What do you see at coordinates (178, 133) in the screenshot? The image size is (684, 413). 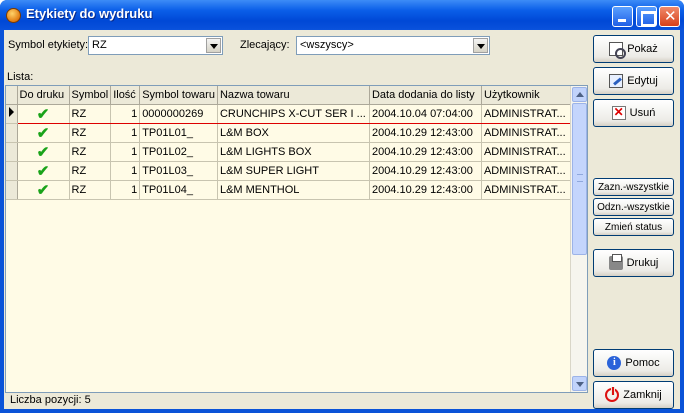 I see `cell-item-symbol: TP01L01_` at bounding box center [178, 133].